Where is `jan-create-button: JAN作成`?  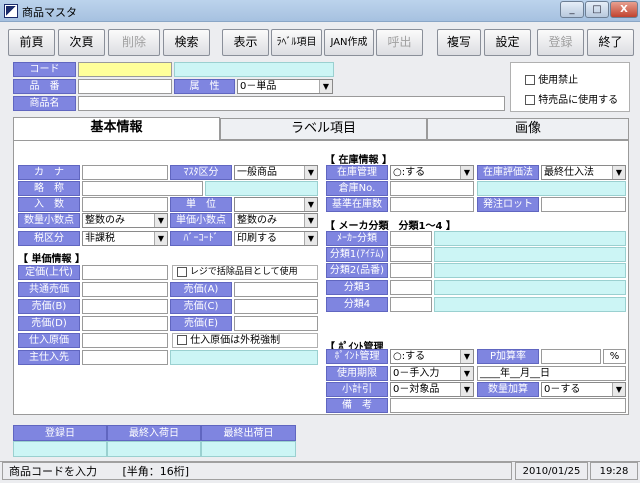
jan-create-button: JAN作成 is located at coordinates (349, 42).